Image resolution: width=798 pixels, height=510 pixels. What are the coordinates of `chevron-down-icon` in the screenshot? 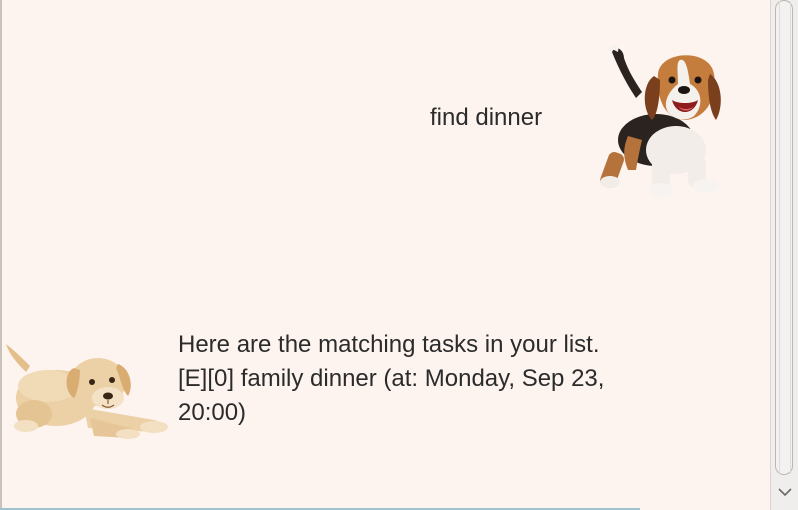 It's located at (785, 492).